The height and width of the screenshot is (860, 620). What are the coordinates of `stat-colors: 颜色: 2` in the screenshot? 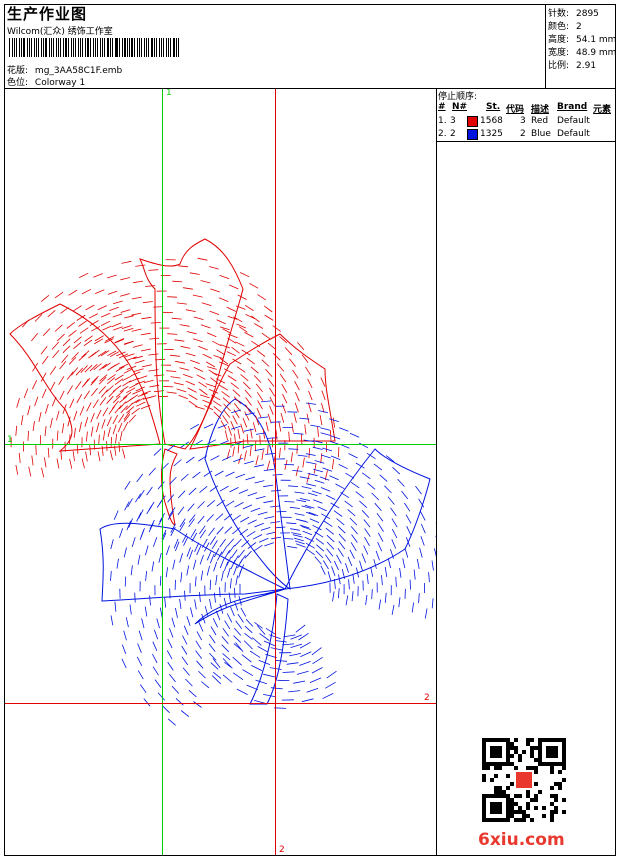 It's located at (565, 27).